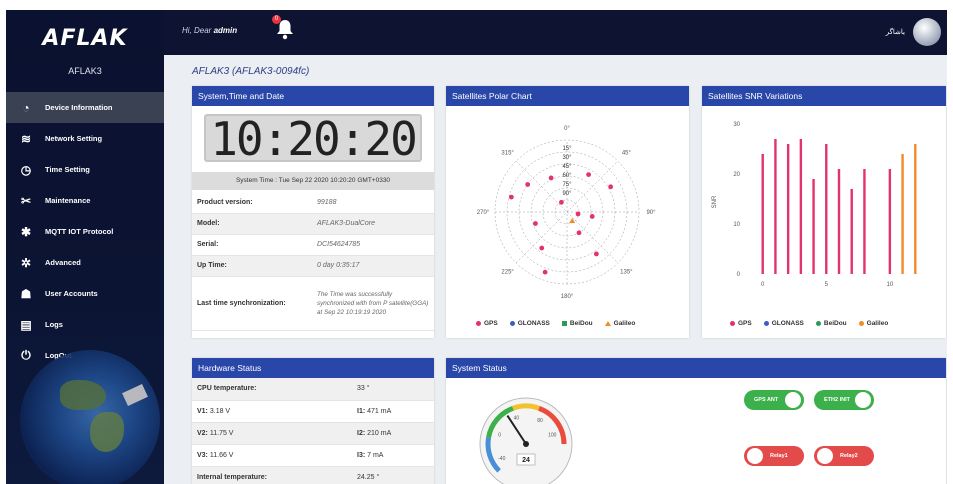 This screenshot has height=484, width=953. Describe the element at coordinates (202, 433) in the screenshot. I see `hw-key: V2:` at that location.